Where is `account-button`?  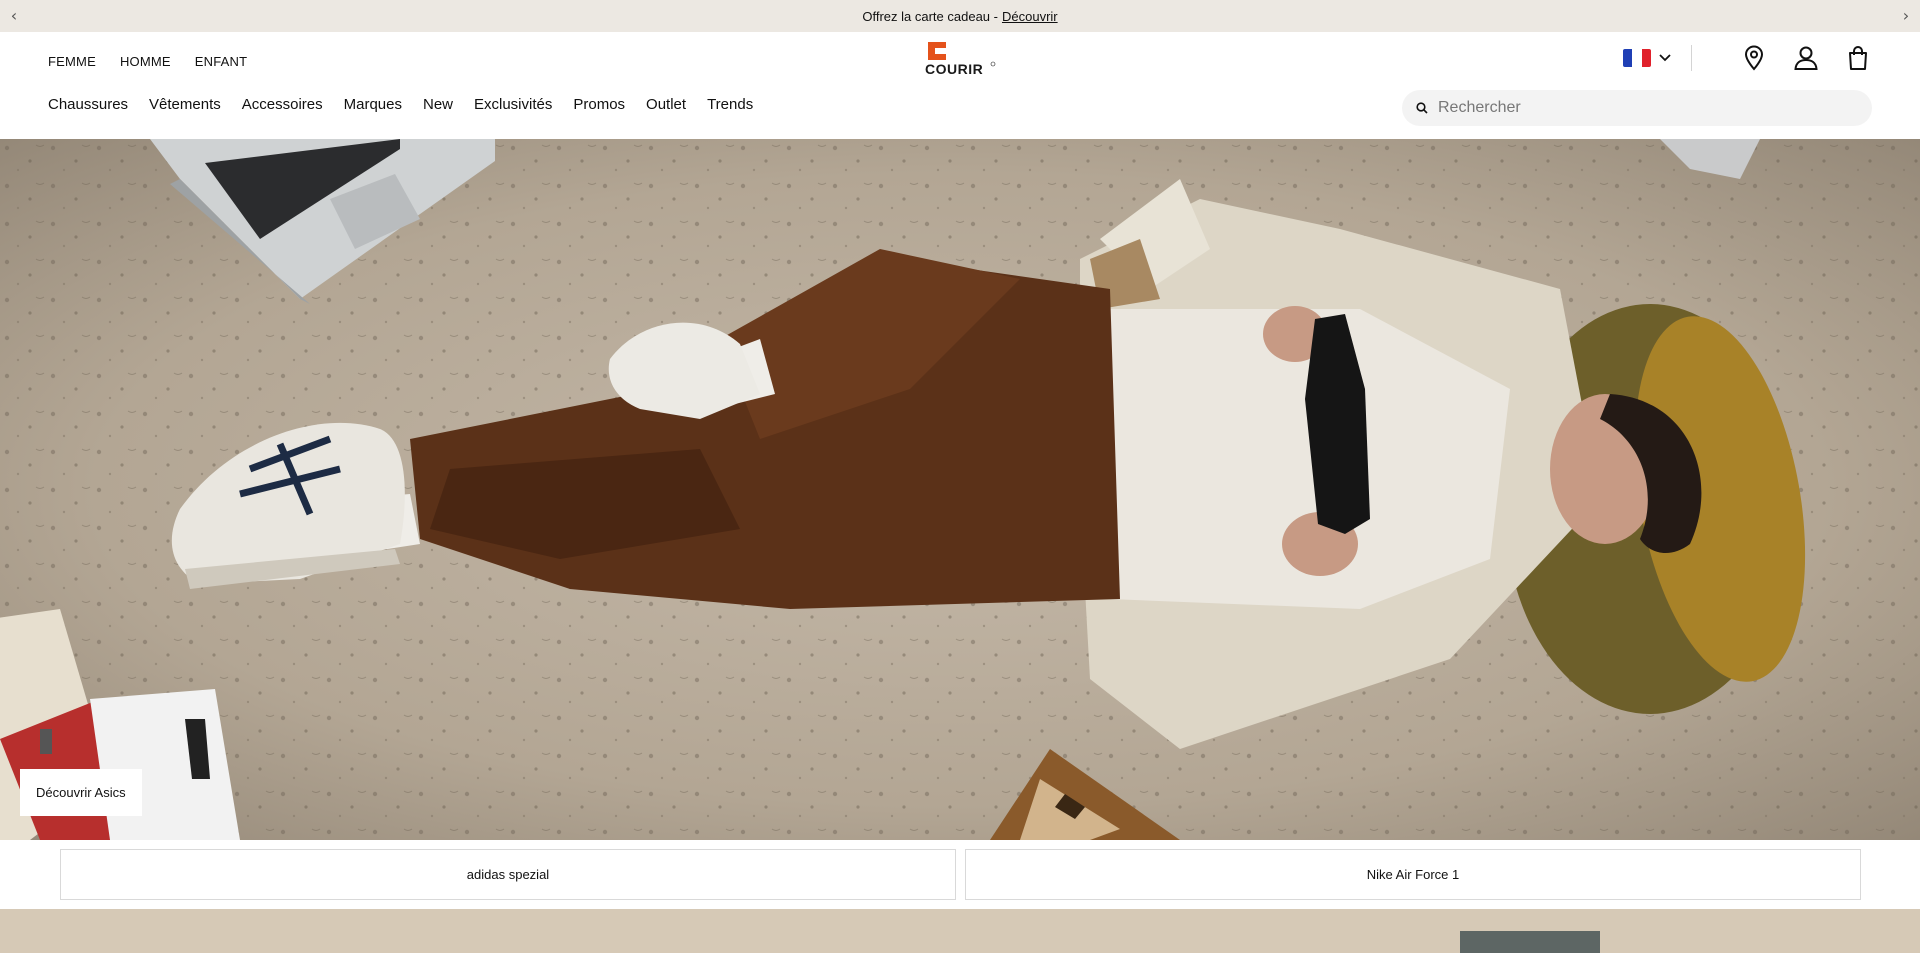 account-button is located at coordinates (1806, 58).